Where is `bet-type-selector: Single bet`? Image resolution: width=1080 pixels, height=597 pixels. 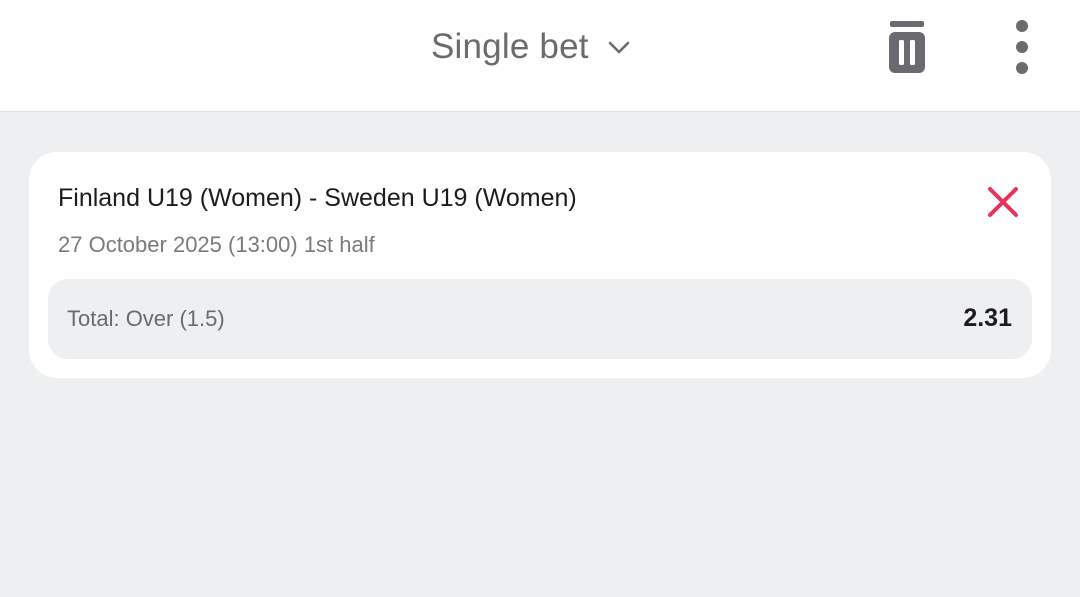 bet-type-selector: Single bet is located at coordinates (531, 47).